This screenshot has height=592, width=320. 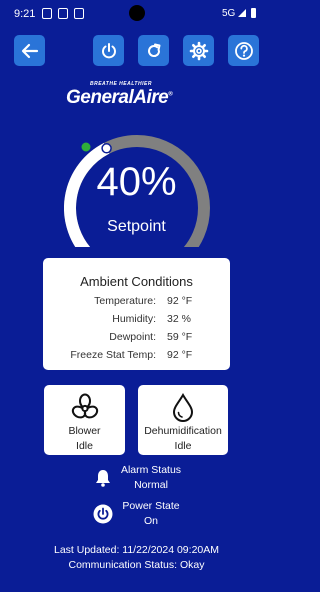 What do you see at coordinates (84, 420) in the screenshot?
I see `blower-card: Blower Idle` at bounding box center [84, 420].